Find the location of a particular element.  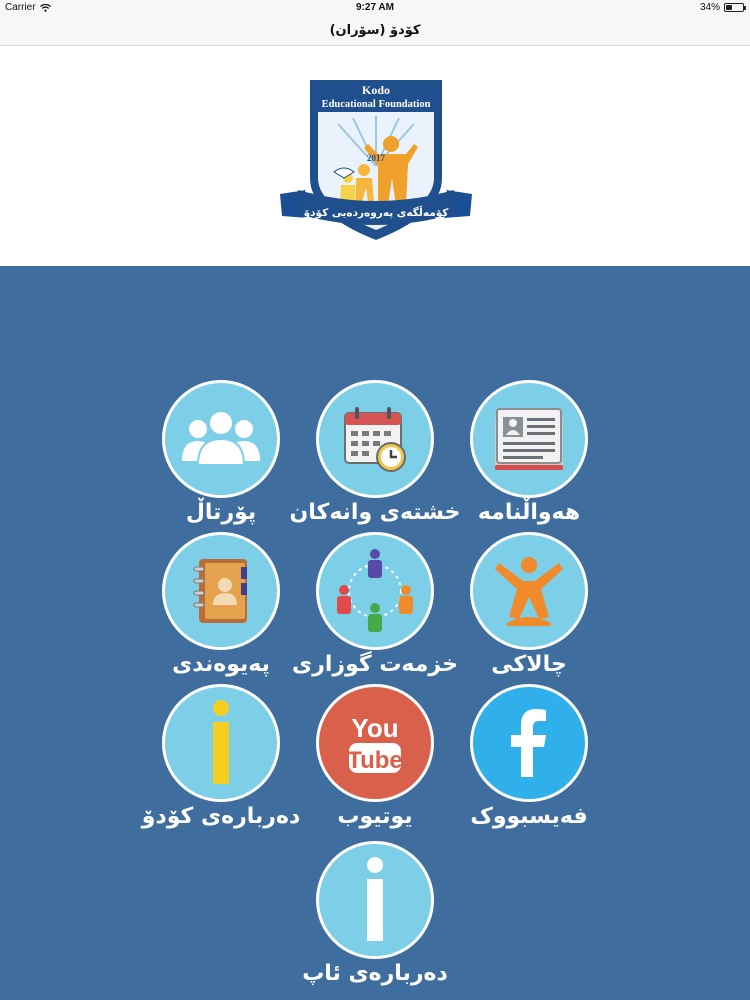

status-bar: Carrier 9:27 AM 34% is located at coordinates (375, 8).